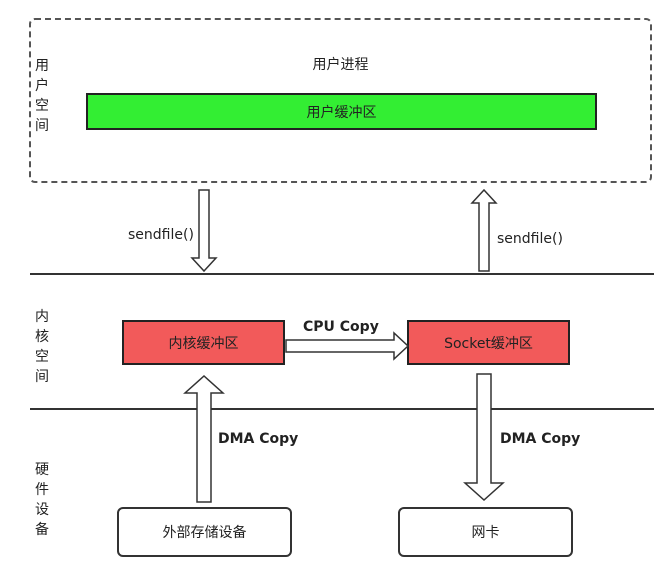  Describe the element at coordinates (204, 231) in the screenshot. I see `sendfile-down-arrow` at that location.